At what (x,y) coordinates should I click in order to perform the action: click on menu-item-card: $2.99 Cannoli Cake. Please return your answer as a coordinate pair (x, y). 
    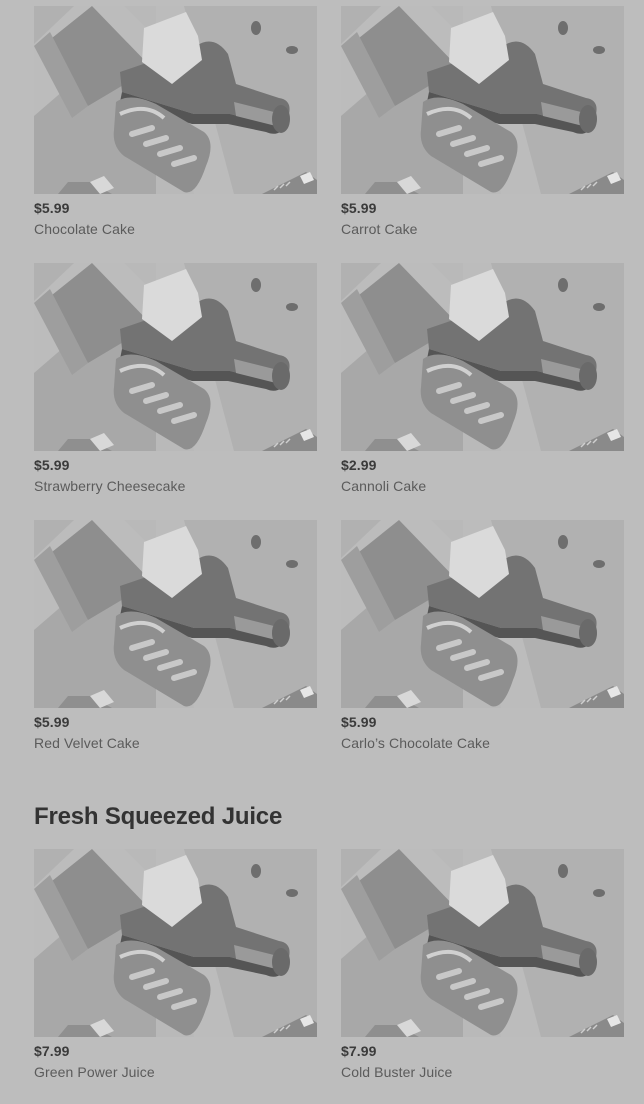
    Looking at the image, I should click on (482, 379).